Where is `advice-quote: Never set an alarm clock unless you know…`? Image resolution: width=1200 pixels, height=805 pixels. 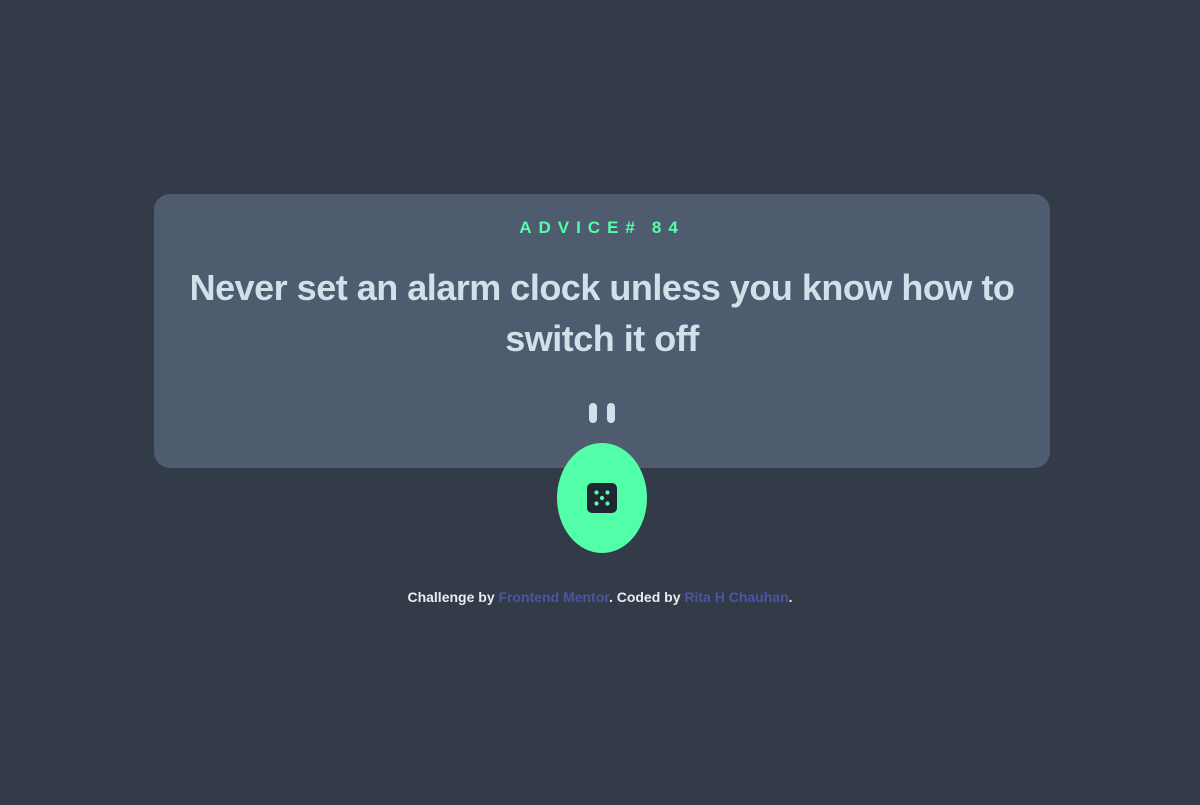
advice-quote: Never set an alarm clock unless you know… is located at coordinates (602, 313).